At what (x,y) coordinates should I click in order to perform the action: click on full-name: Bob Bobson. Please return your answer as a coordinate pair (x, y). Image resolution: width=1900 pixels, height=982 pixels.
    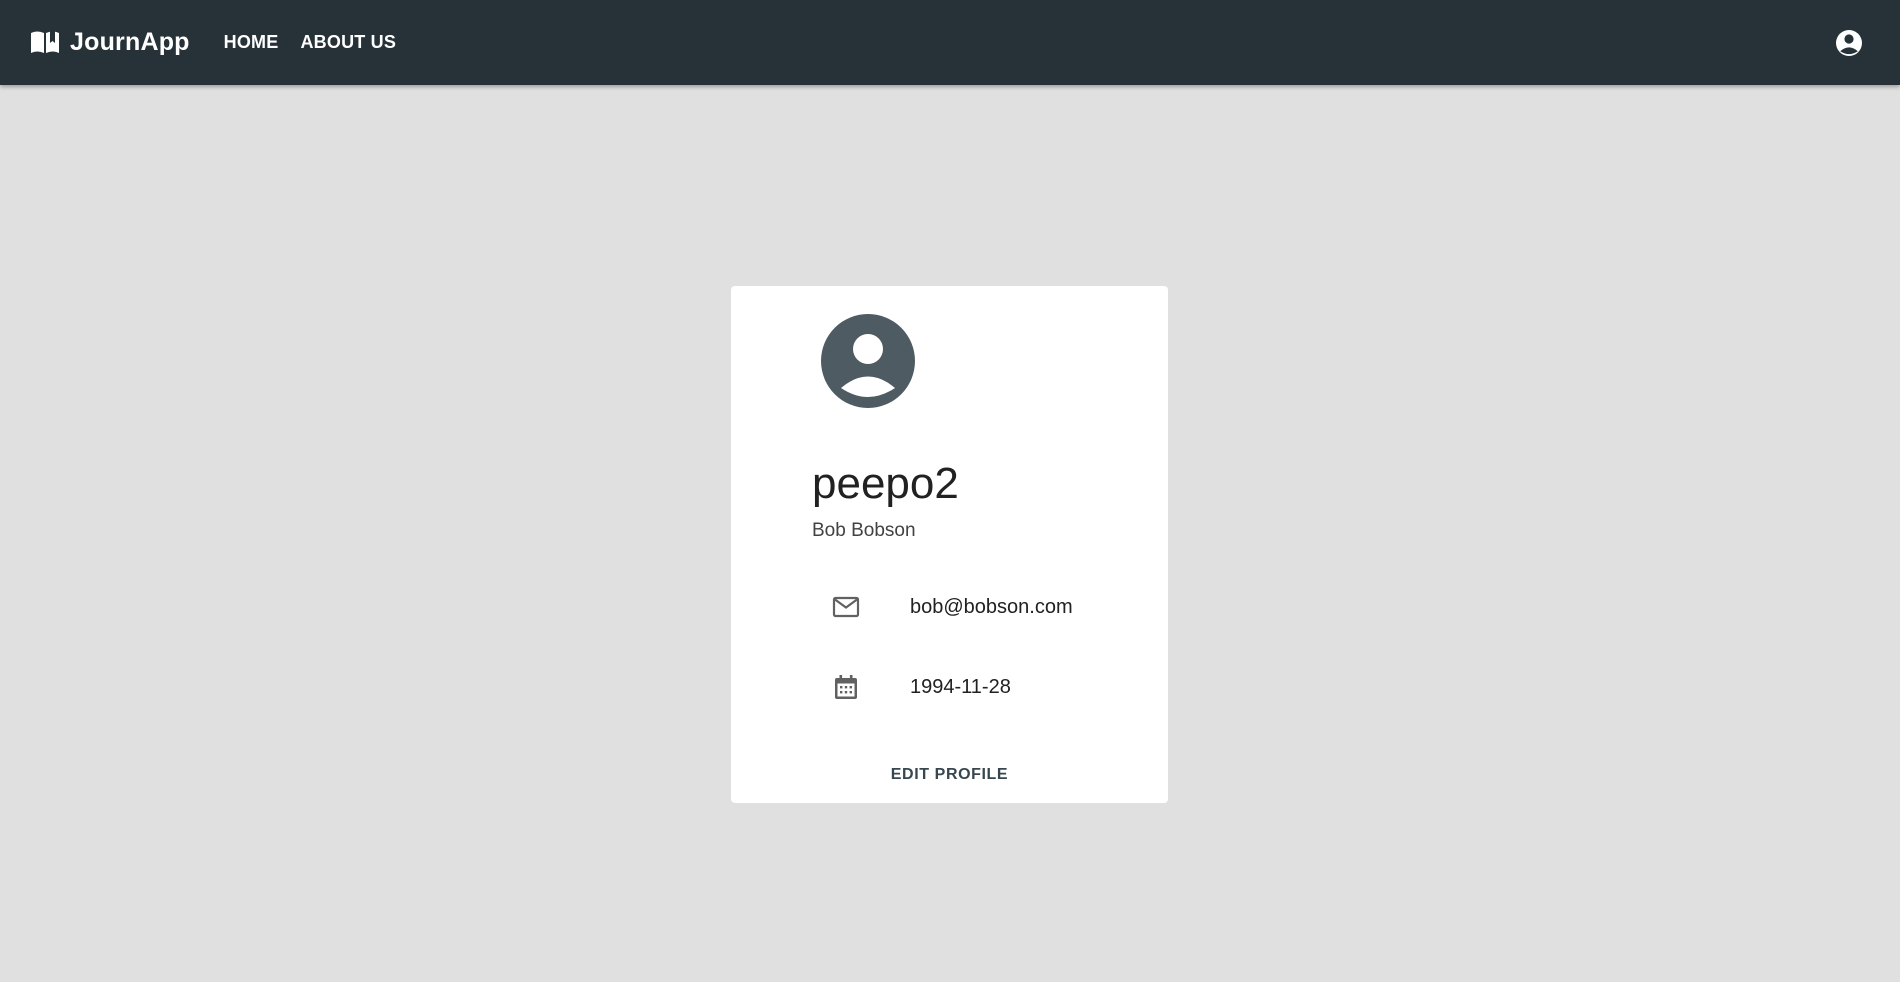
    Looking at the image, I should click on (864, 530).